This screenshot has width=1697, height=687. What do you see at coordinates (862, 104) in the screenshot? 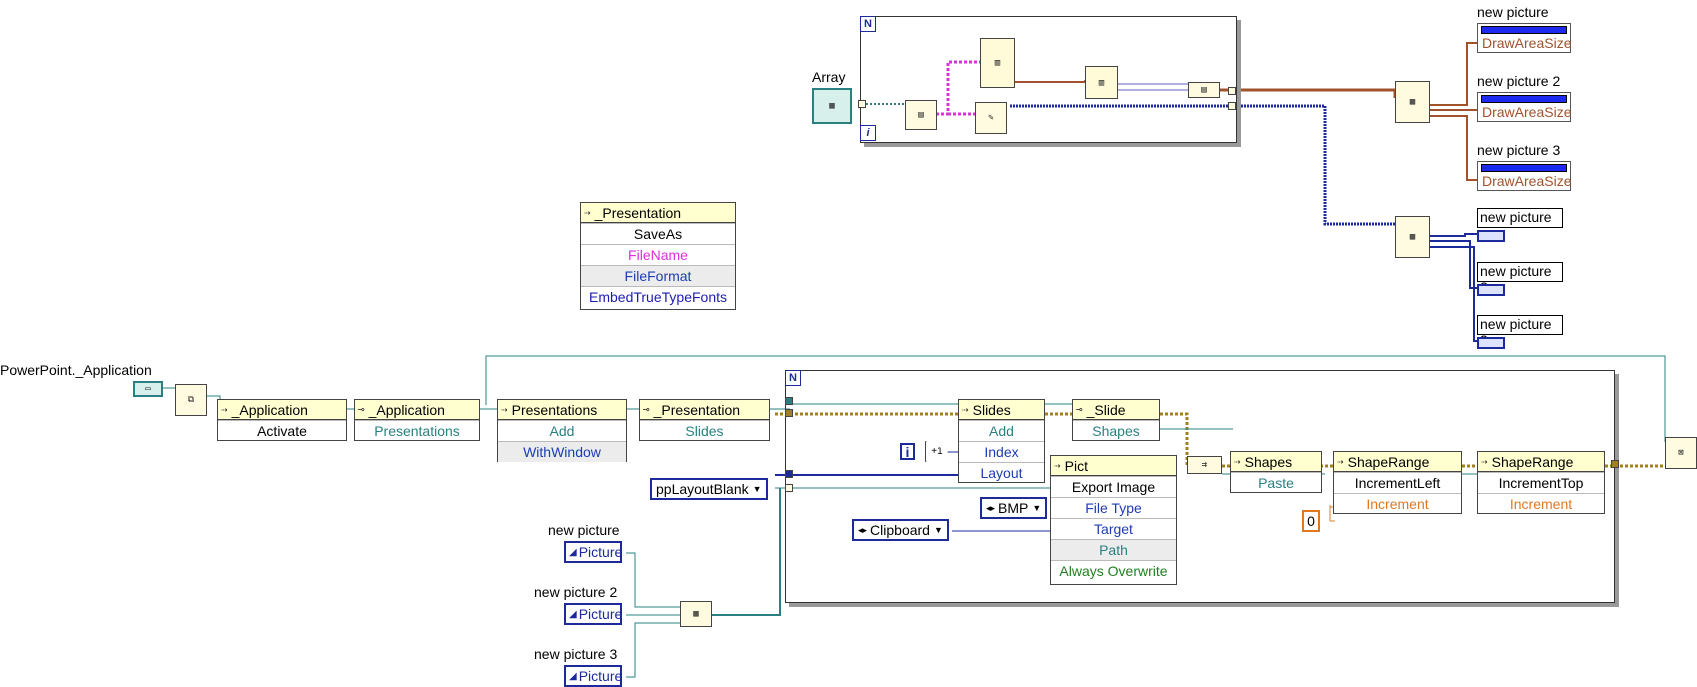
I see `tunnel-left` at bounding box center [862, 104].